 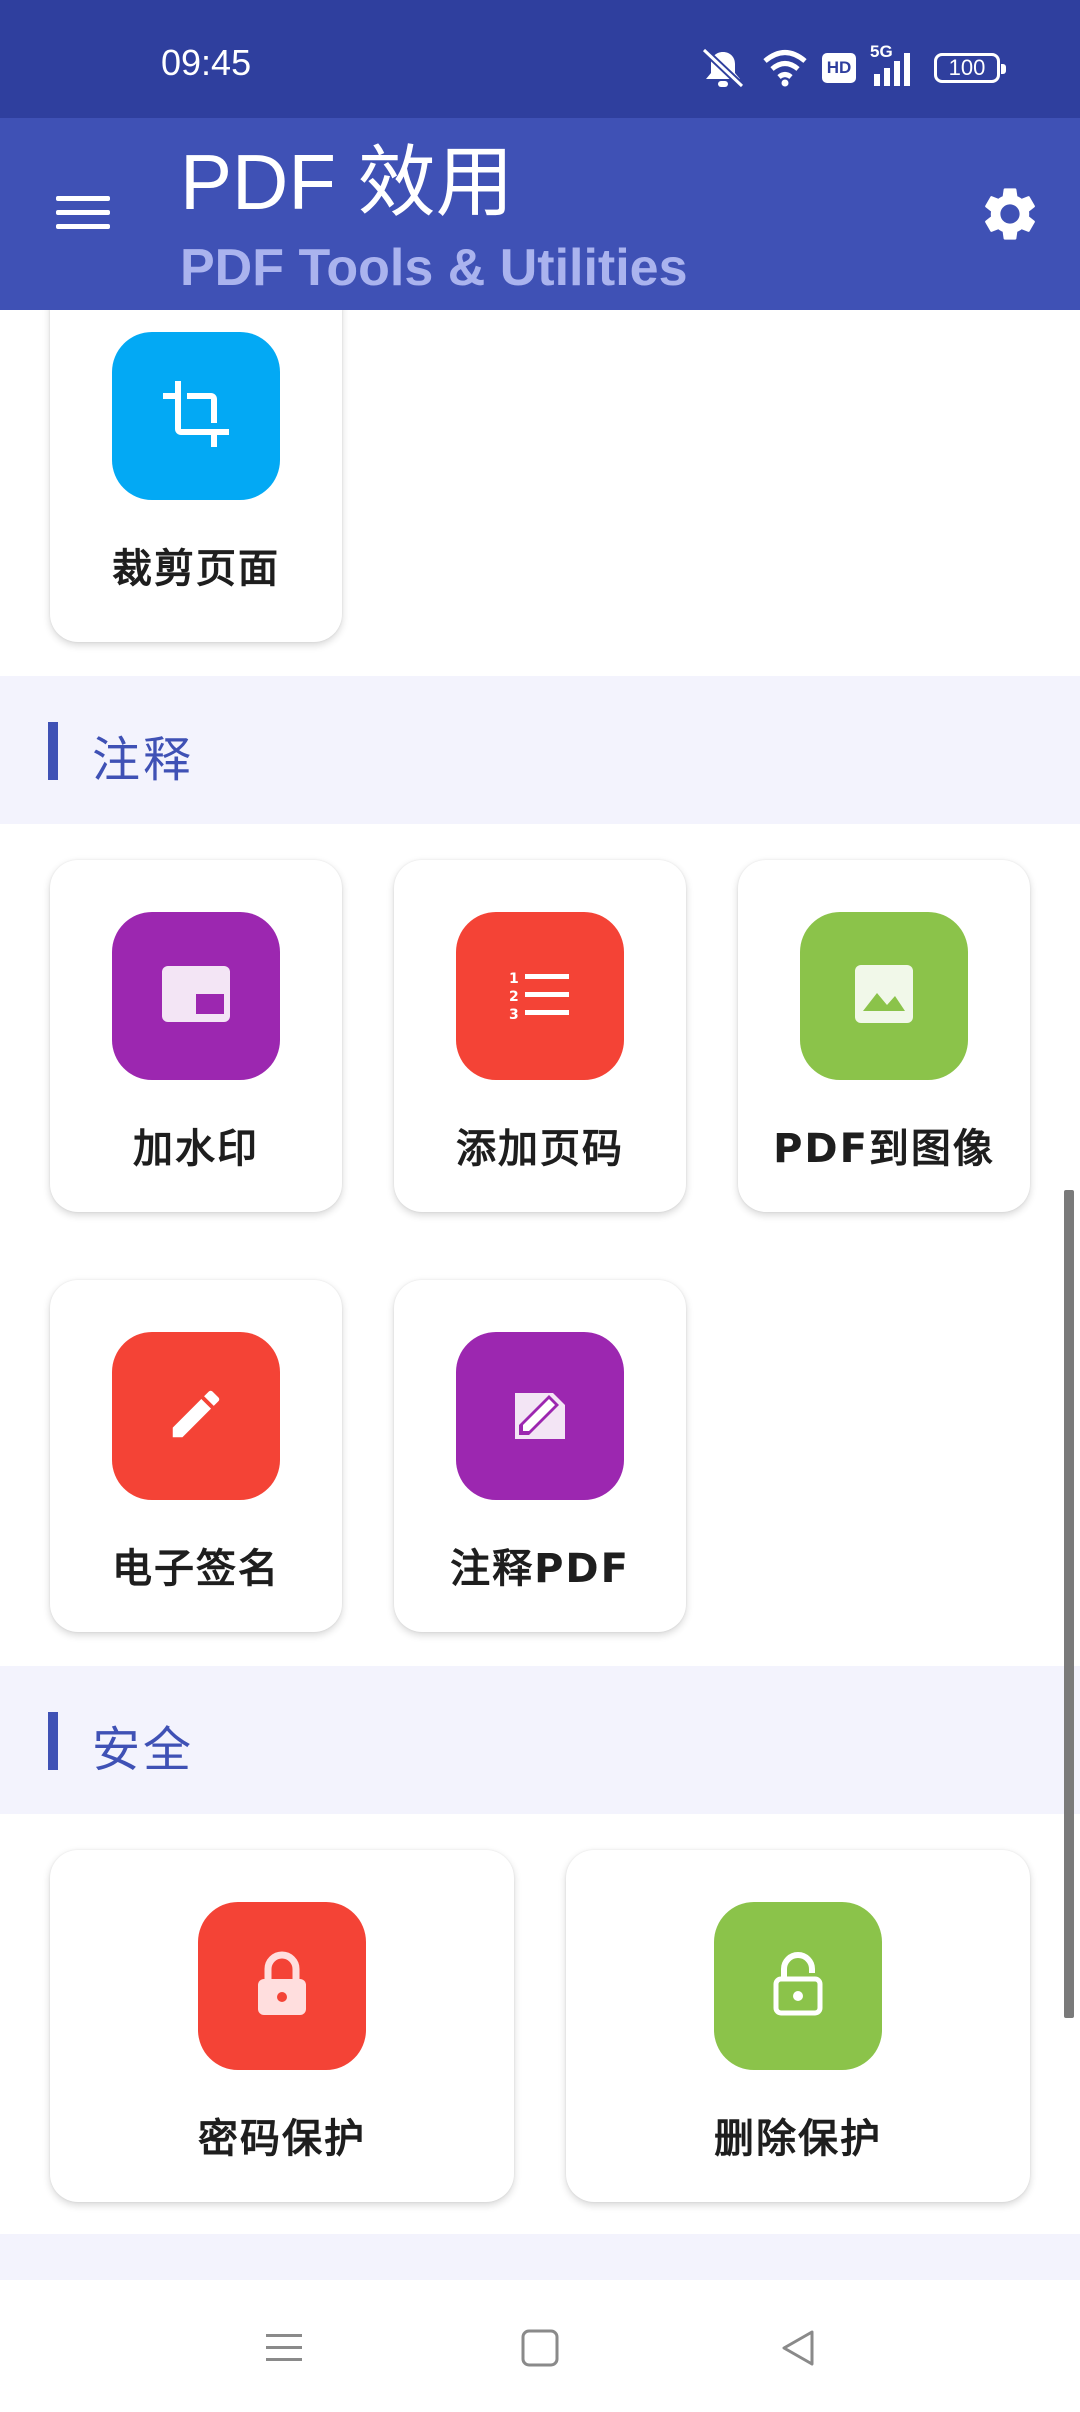 I want to click on lock-icon, so click(x=282, y=1986).